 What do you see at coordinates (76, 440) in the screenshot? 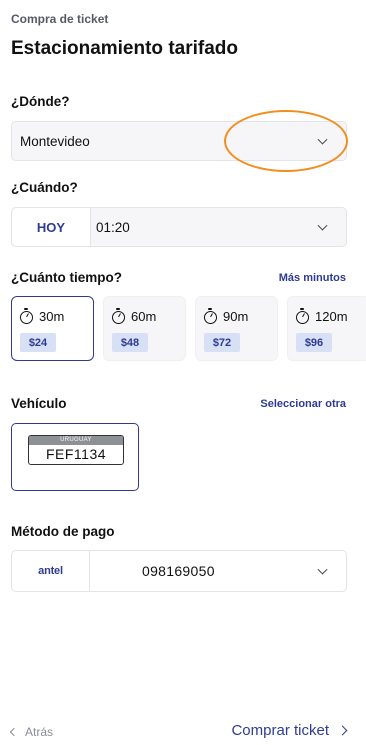
I see `plate-country: URUGUAY` at bounding box center [76, 440].